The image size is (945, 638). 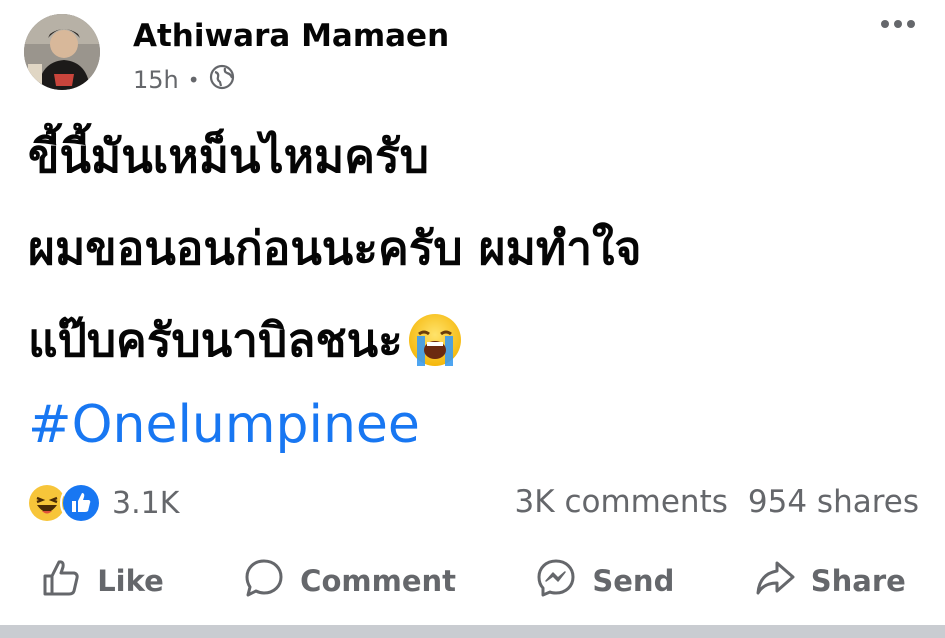 What do you see at coordinates (215, 340) in the screenshot?
I see `post-text-line: แป๊บครับนาบิลชนะ` at bounding box center [215, 340].